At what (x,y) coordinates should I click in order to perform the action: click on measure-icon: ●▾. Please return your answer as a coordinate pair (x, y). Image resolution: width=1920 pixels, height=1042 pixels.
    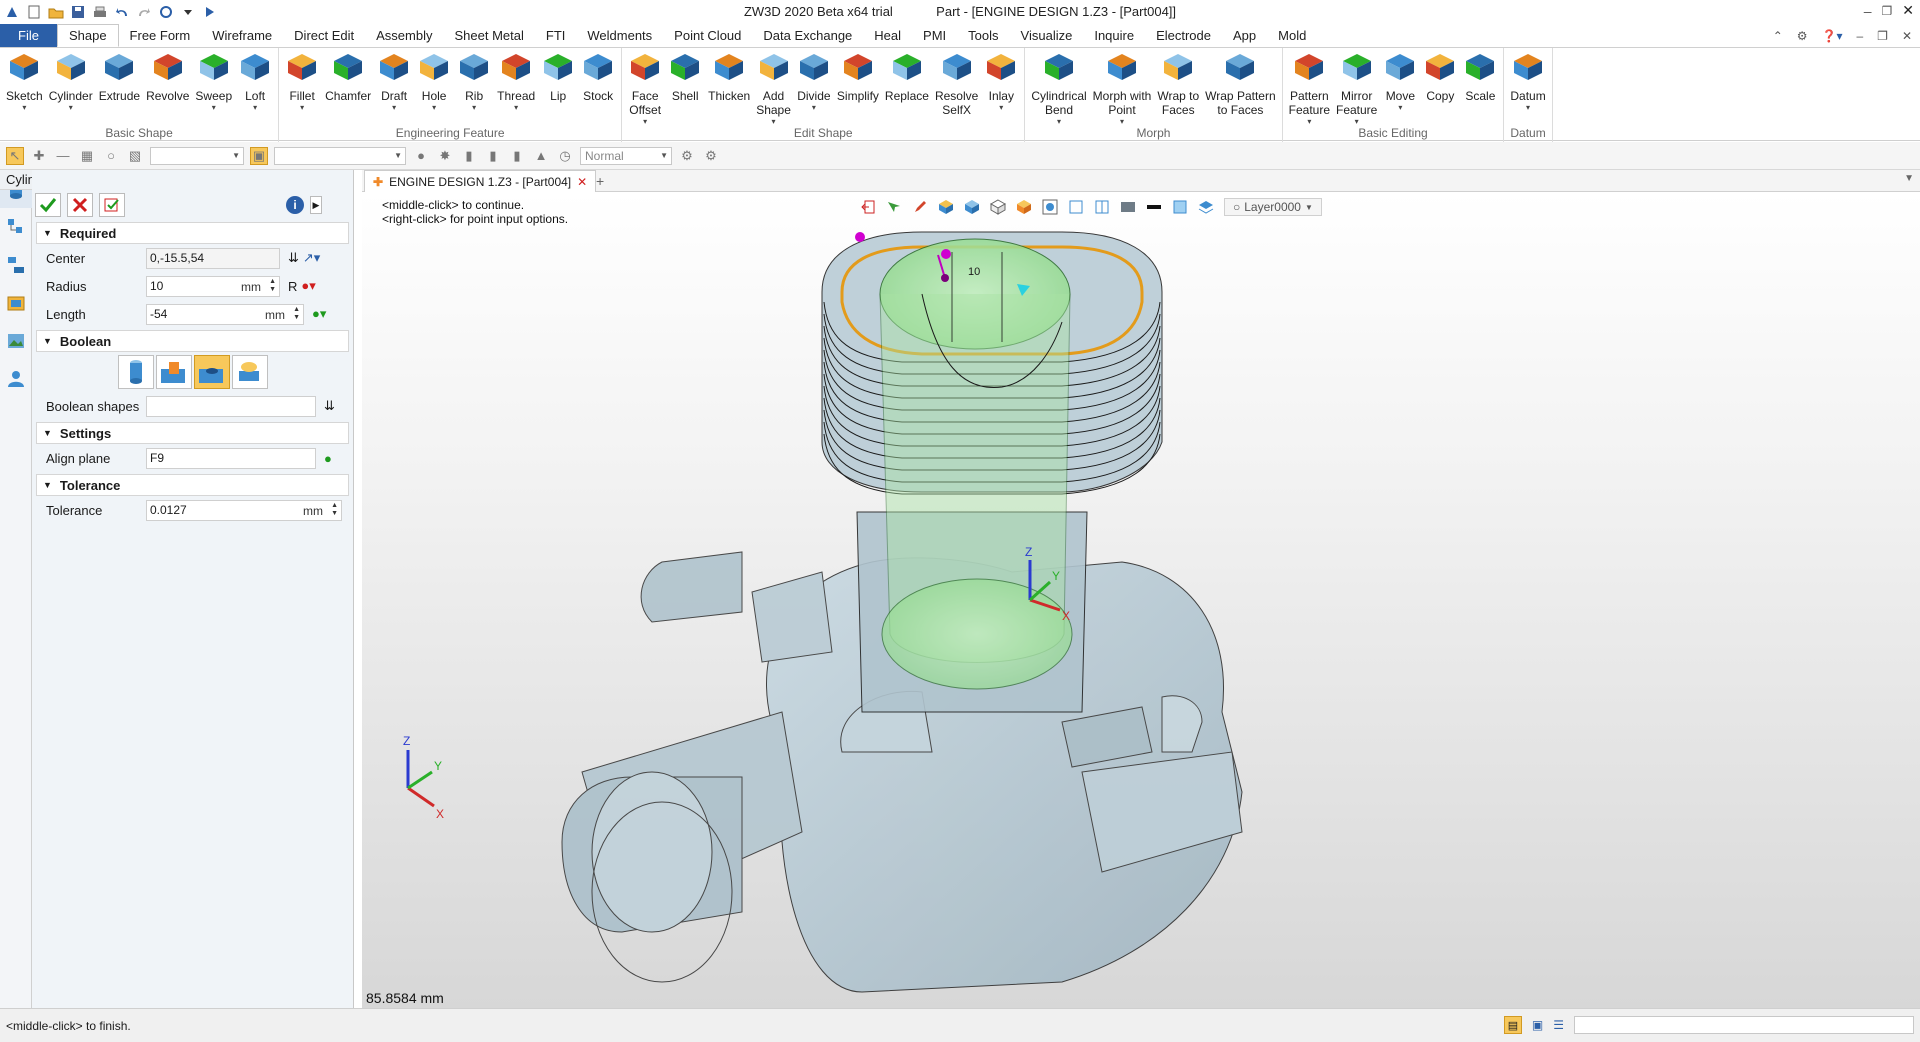
    Looking at the image, I should click on (308, 286).